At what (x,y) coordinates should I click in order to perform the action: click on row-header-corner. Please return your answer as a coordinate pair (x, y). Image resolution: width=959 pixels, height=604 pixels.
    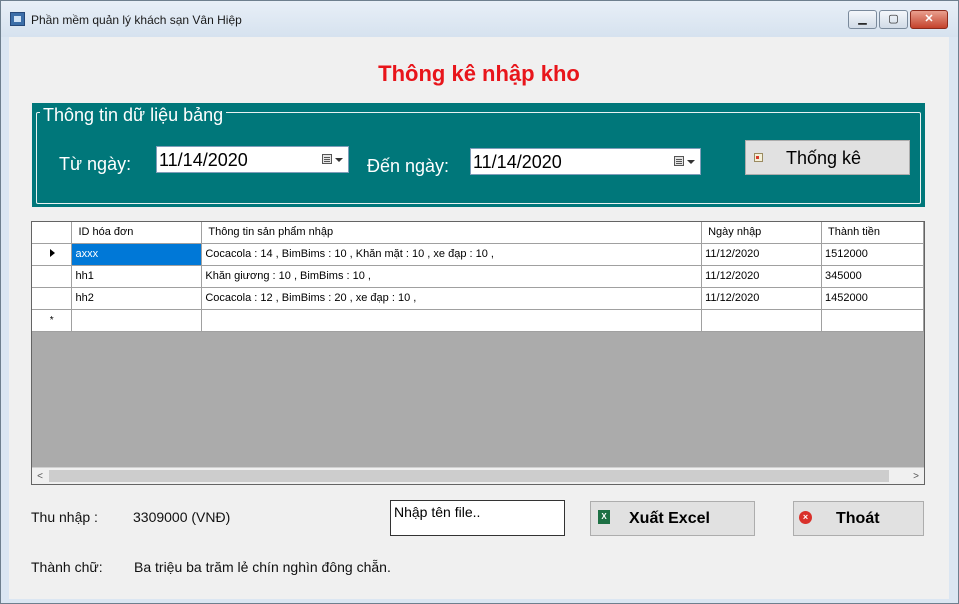
    Looking at the image, I should click on (52, 233).